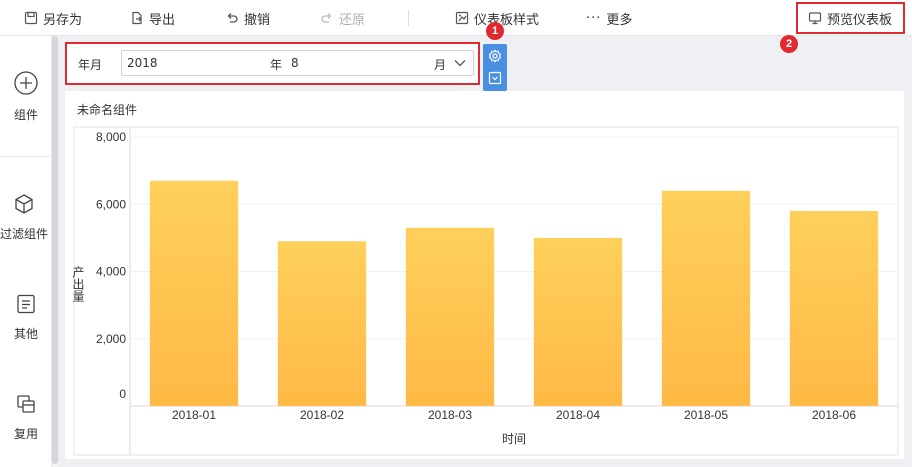 This screenshot has width=912, height=467. What do you see at coordinates (26, 83) in the screenshot?
I see `plus-circle-icon` at bounding box center [26, 83].